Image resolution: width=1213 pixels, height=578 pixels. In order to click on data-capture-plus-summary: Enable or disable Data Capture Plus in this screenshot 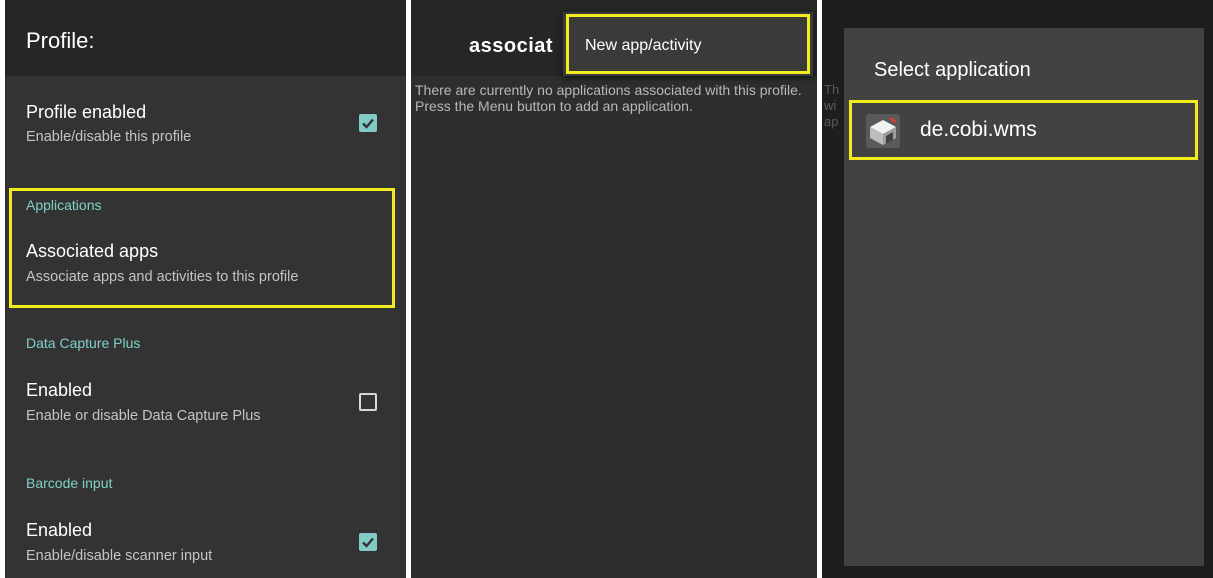, I will do `click(143, 416)`.